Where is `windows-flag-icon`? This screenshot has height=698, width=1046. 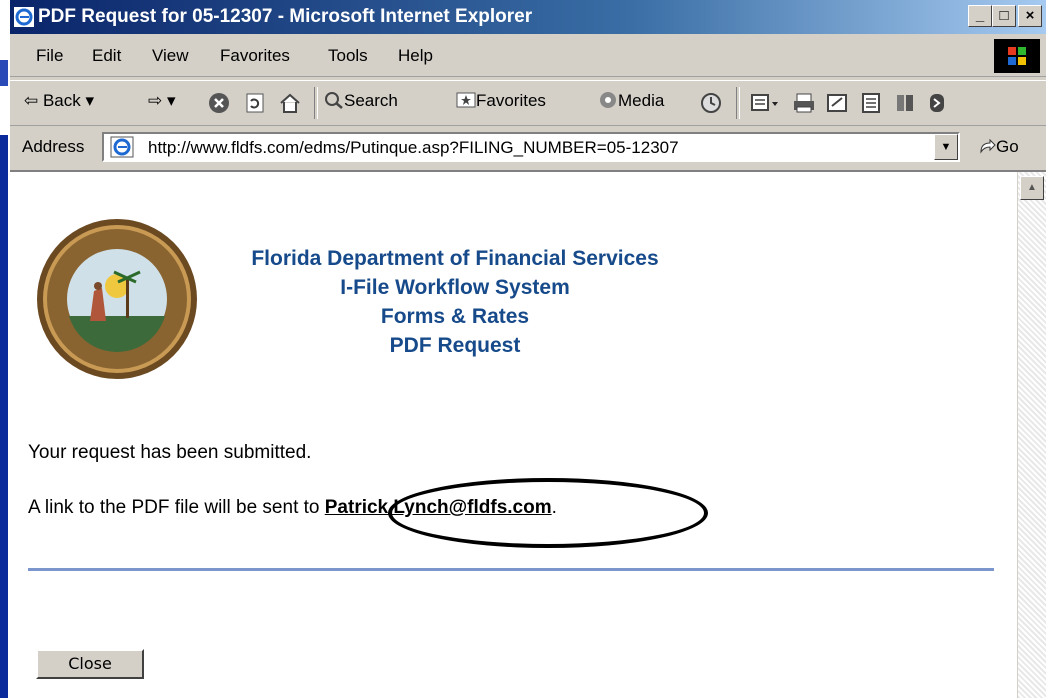
windows-flag-icon is located at coordinates (1017, 56).